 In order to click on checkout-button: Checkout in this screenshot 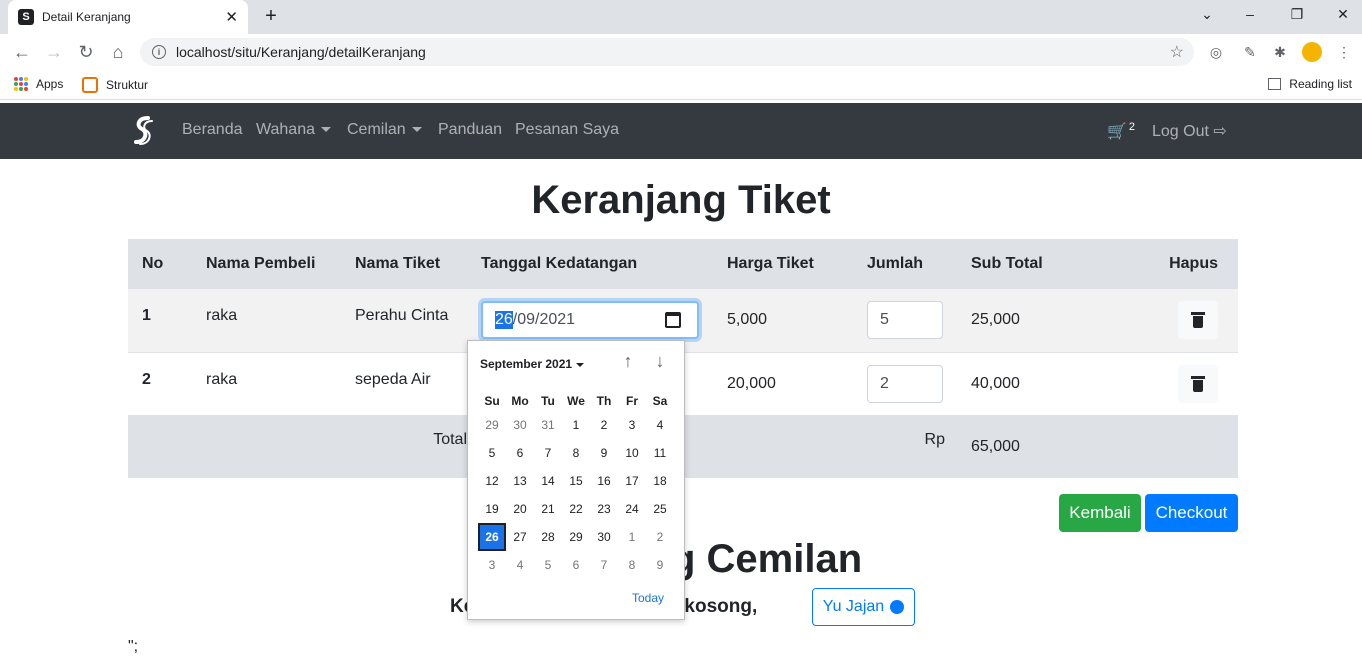, I will do `click(1191, 513)`.